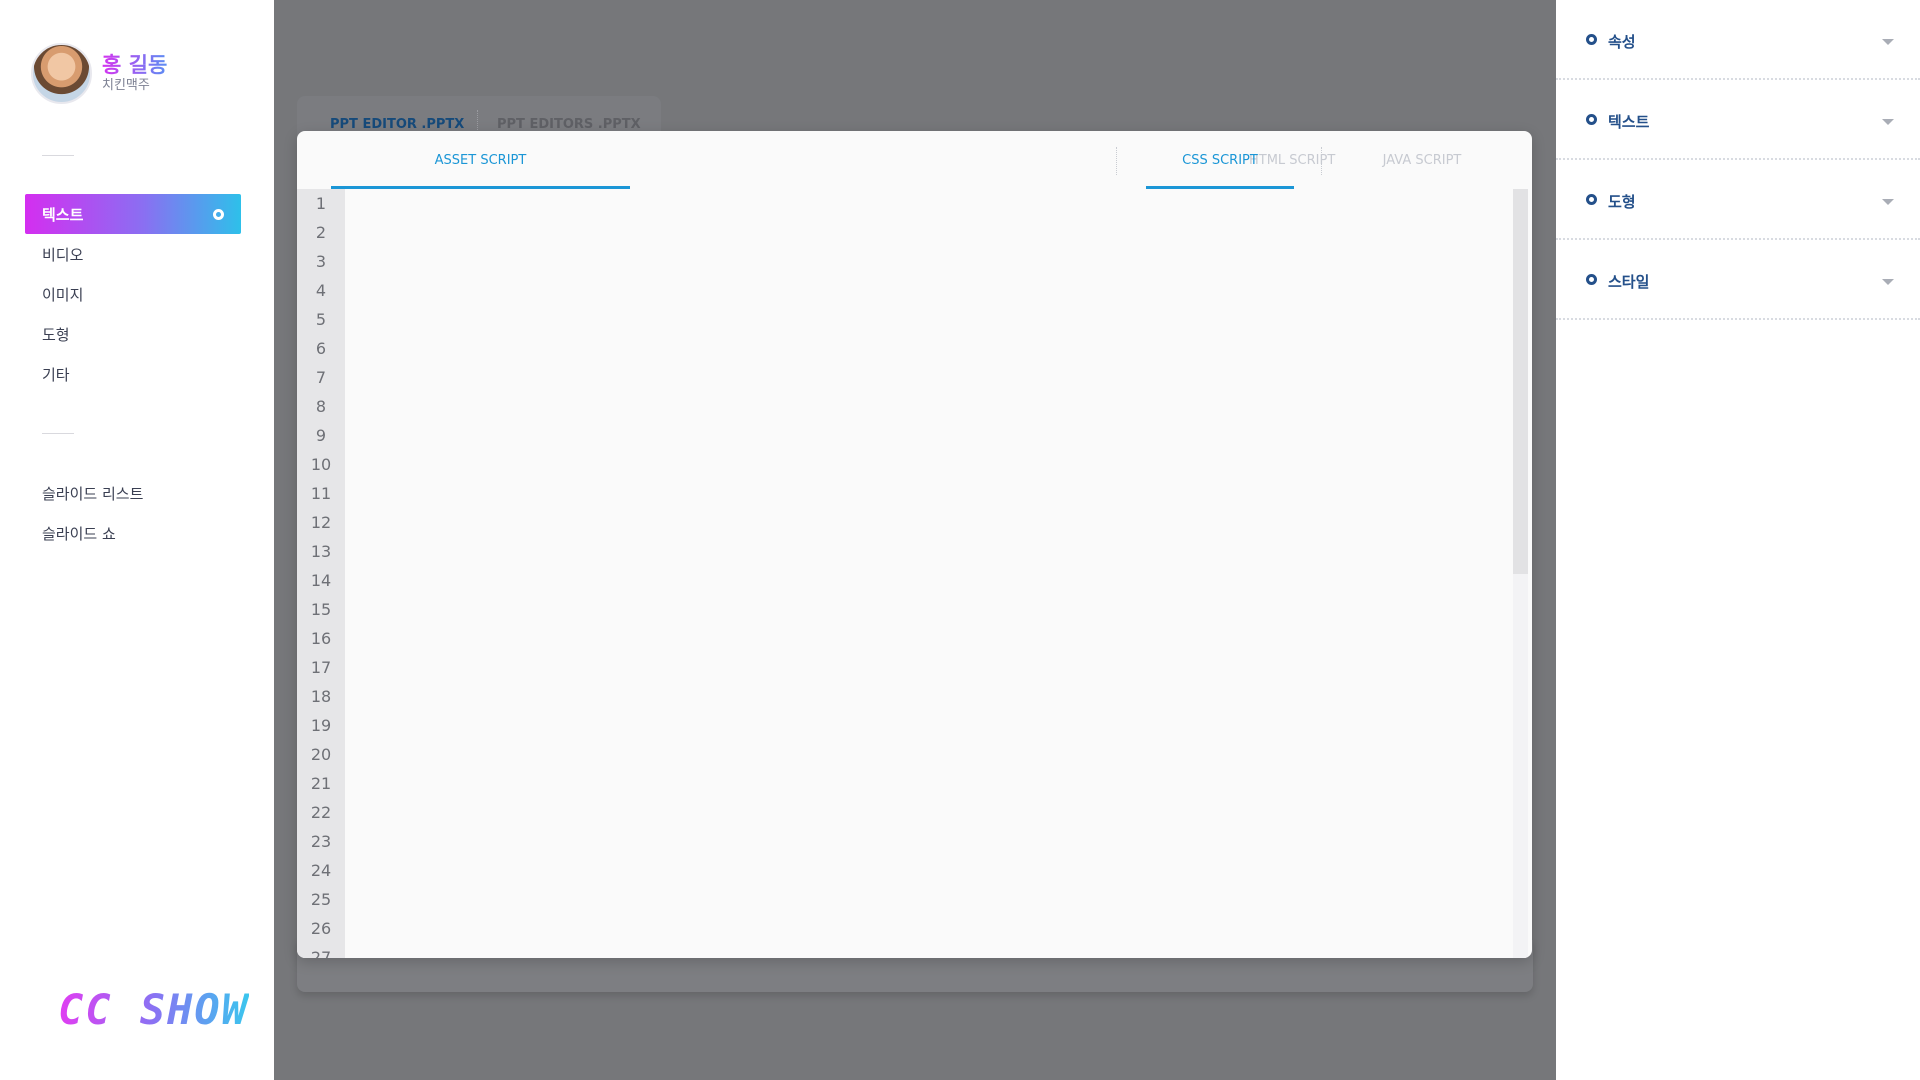  Describe the element at coordinates (63, 294) in the screenshot. I see `nav-item-label: 이미지` at that location.